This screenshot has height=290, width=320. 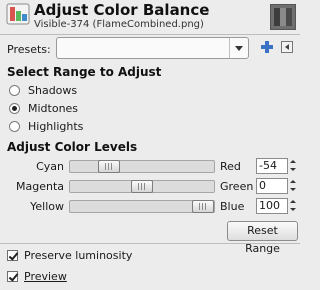 What do you see at coordinates (237, 186) in the screenshot?
I see `green-label: Green` at bounding box center [237, 186].